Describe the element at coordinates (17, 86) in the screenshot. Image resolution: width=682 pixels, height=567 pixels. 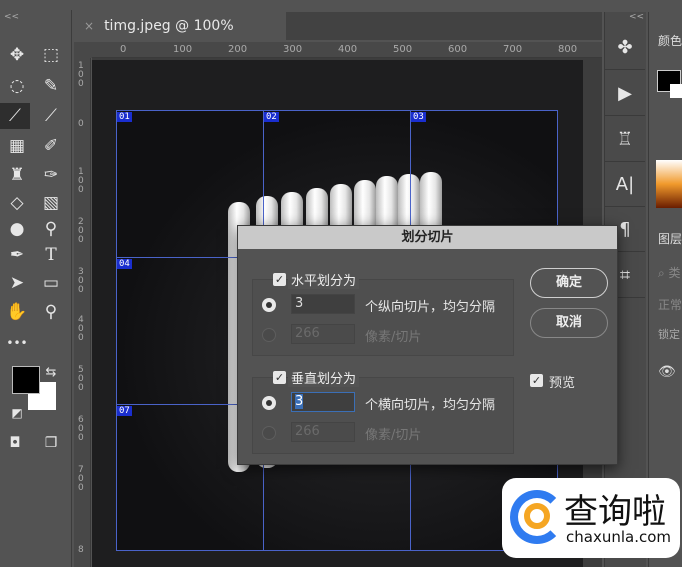
I see `lasso-tool-icon: ◌` at that location.